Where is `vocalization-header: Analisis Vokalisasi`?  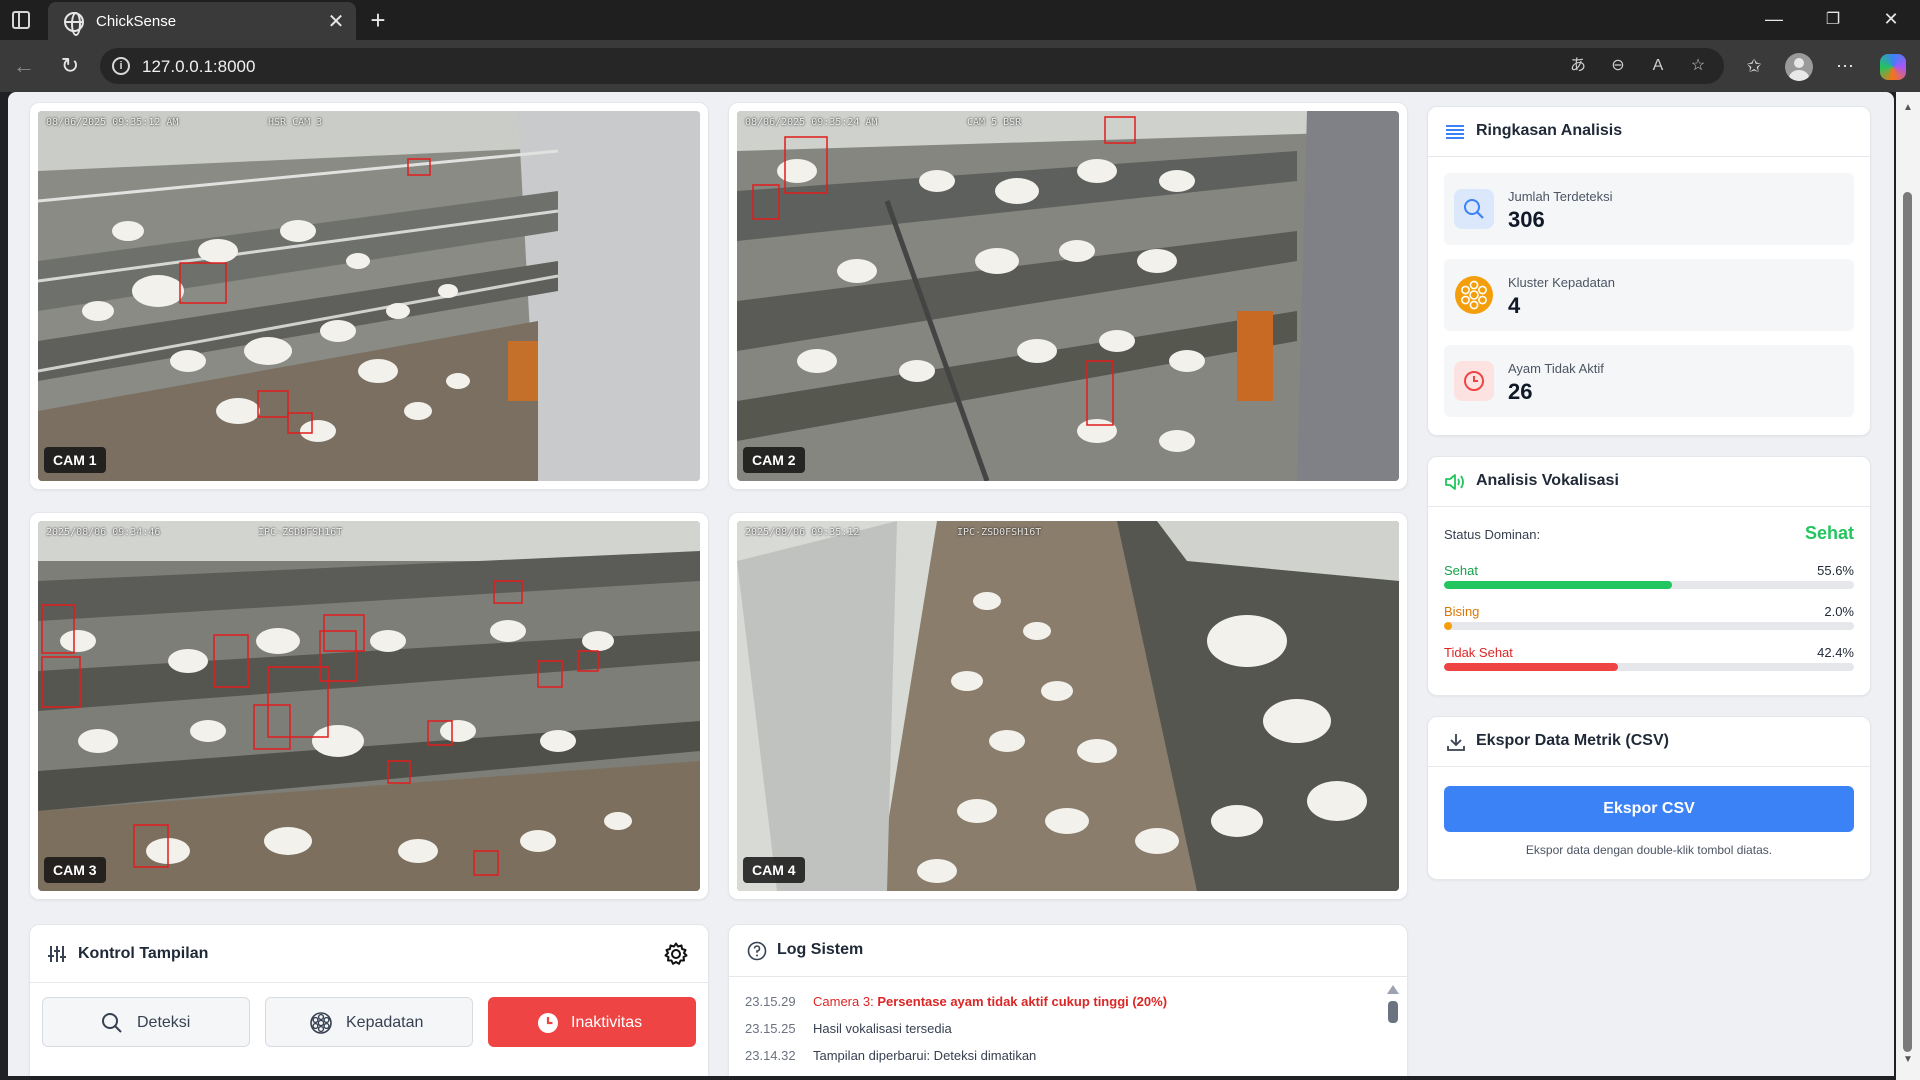
vocalization-header: Analisis Vokalisasi is located at coordinates (1649, 482).